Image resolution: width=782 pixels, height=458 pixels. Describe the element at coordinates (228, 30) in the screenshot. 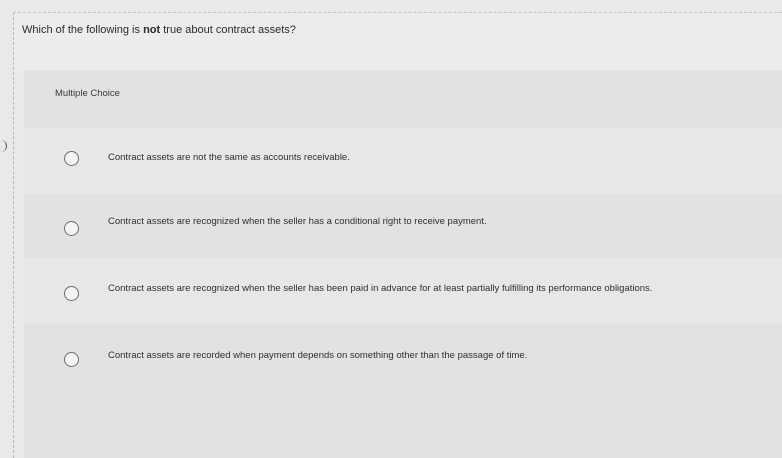

I see `question-text-after: true about contract assets?` at that location.